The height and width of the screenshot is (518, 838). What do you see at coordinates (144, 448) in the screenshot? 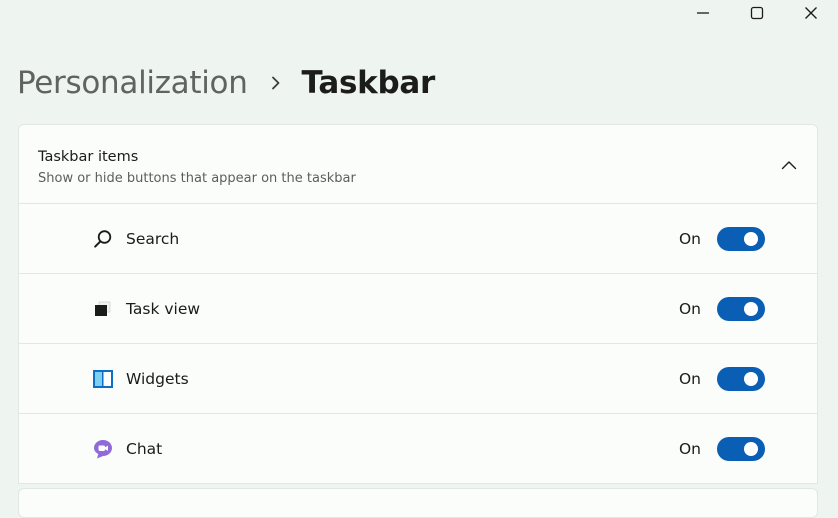
I see `setting-label: Chat` at bounding box center [144, 448].